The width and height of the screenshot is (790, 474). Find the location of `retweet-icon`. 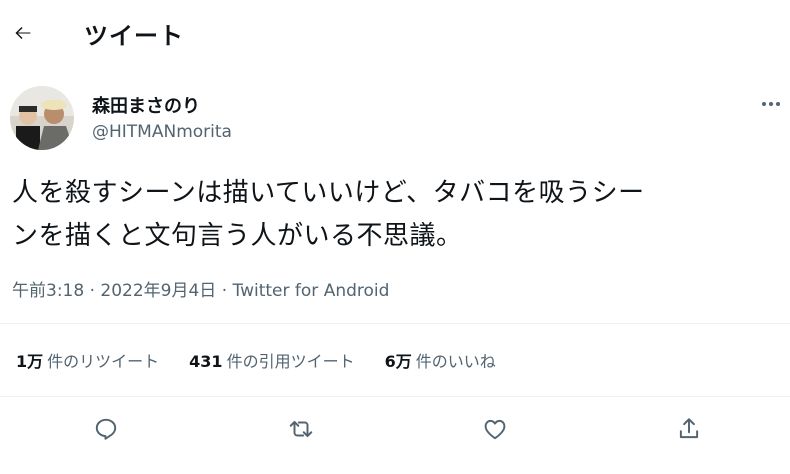

retweet-icon is located at coordinates (301, 429).